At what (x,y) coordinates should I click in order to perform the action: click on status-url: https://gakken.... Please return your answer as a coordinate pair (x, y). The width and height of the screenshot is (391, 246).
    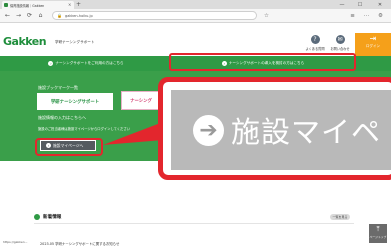
    Looking at the image, I should click on (15, 242).